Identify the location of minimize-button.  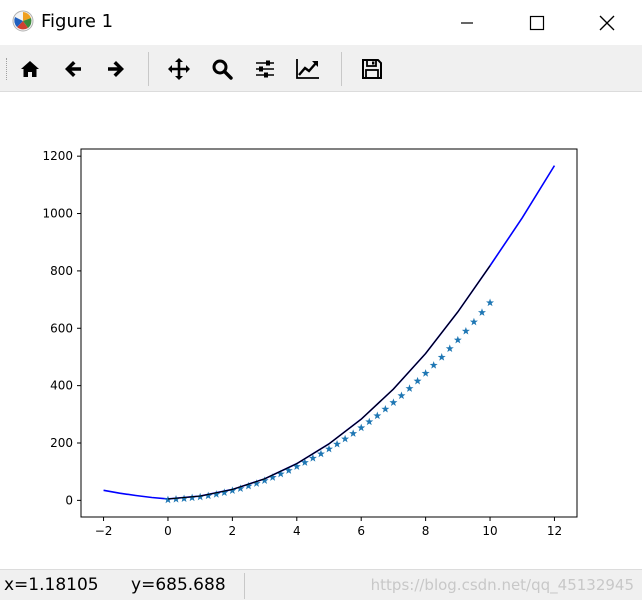
(467, 22).